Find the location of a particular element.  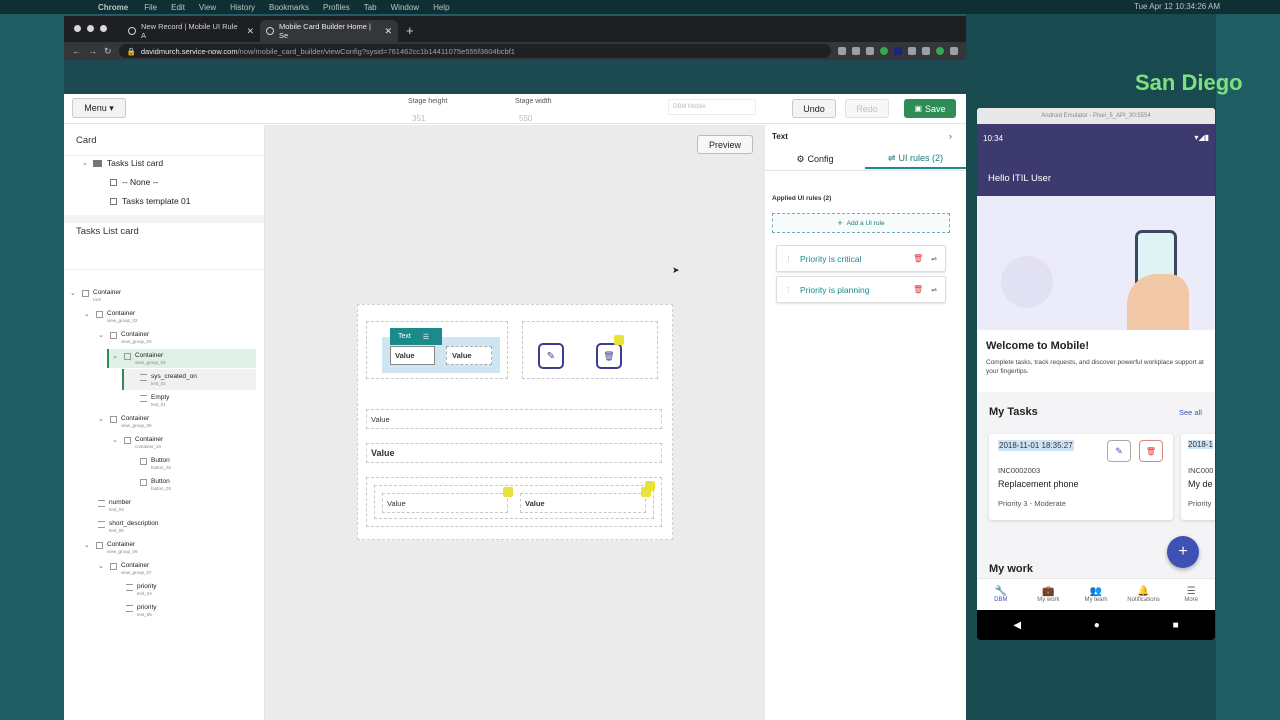

settings-icon: ☰ is located at coordinates (426, 337).